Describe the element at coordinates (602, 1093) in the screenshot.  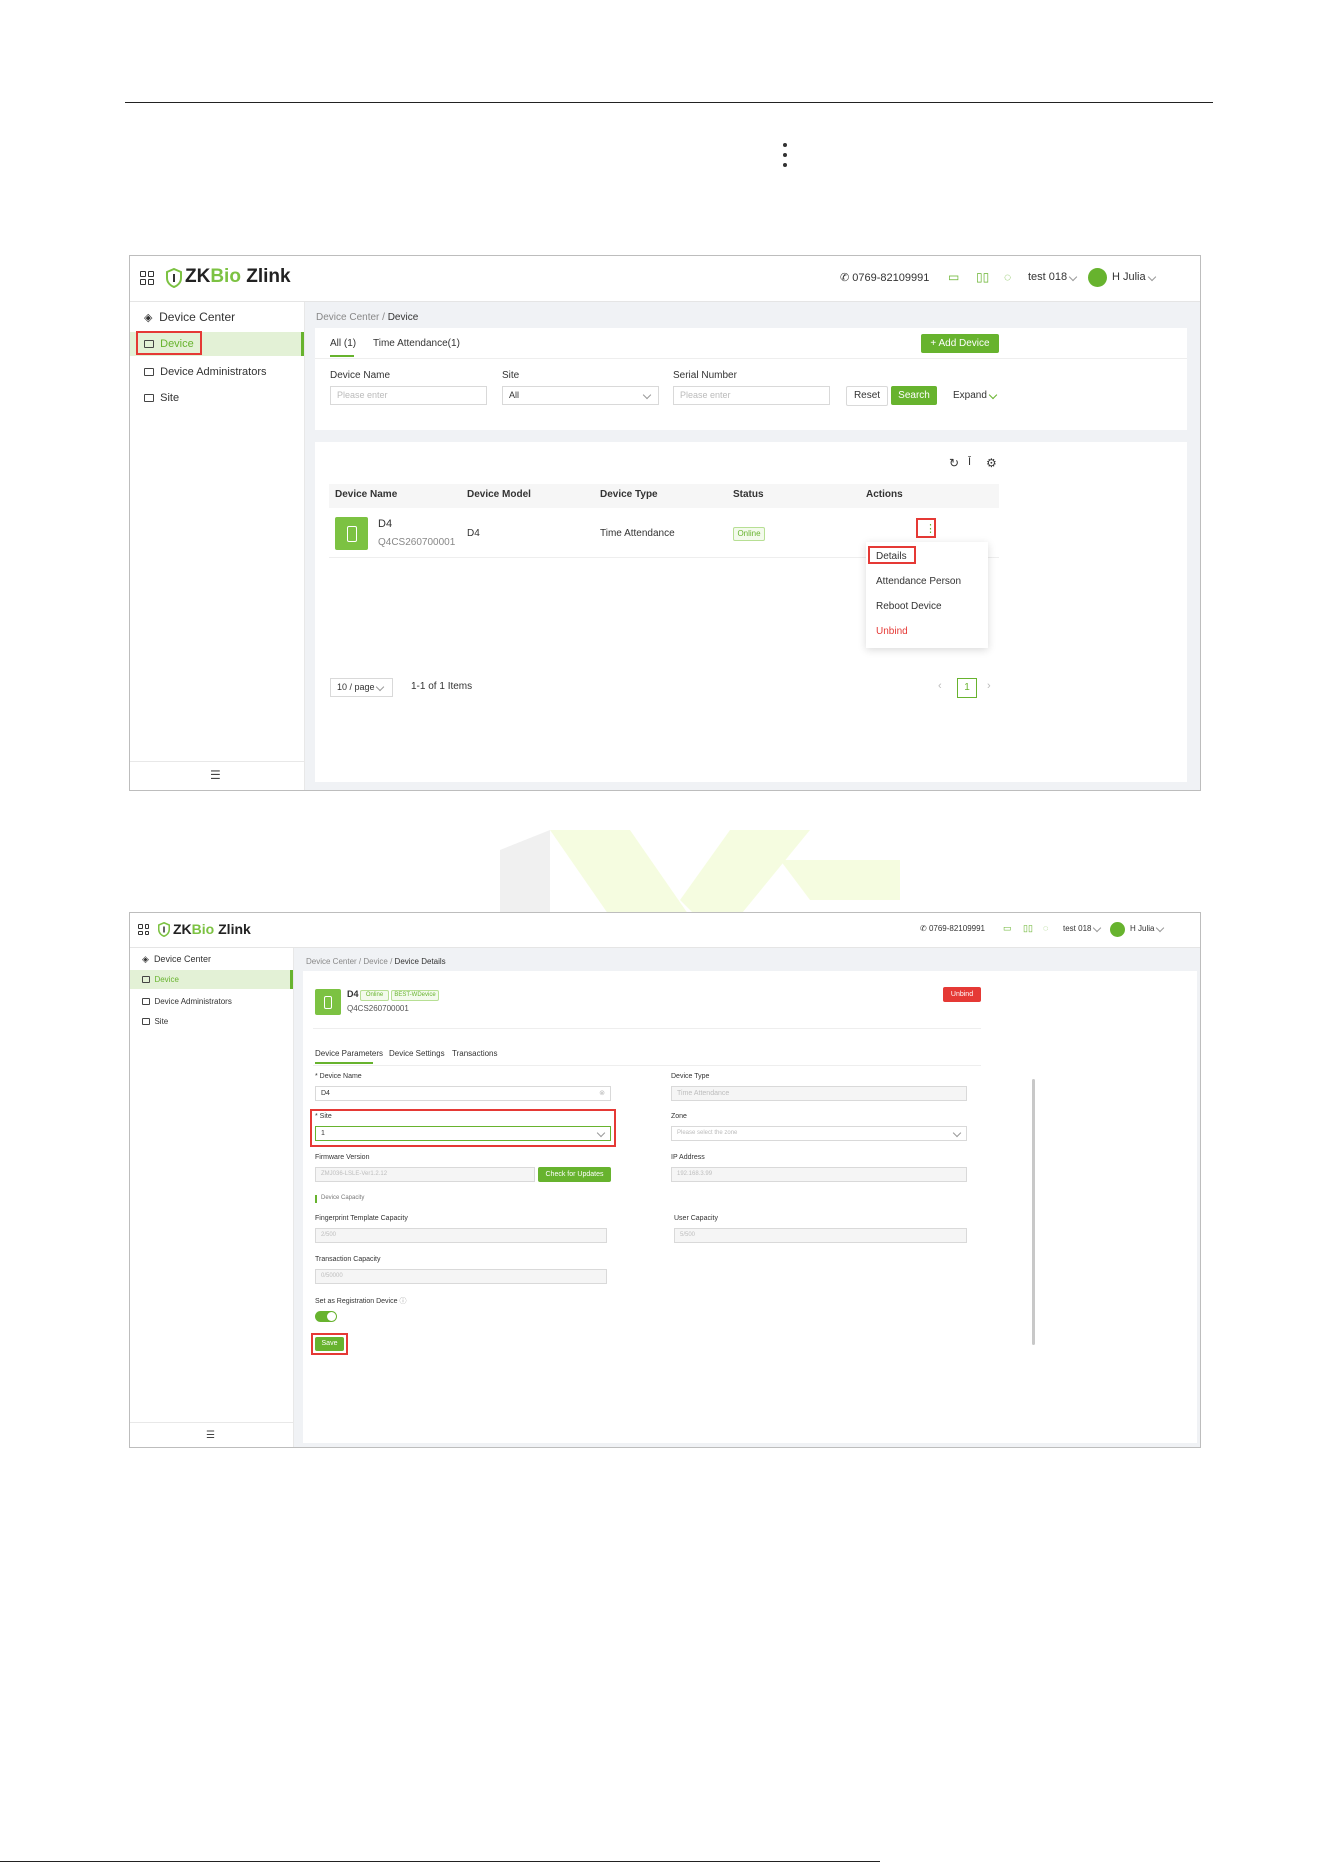
I see `clear-icon: ⊗` at that location.